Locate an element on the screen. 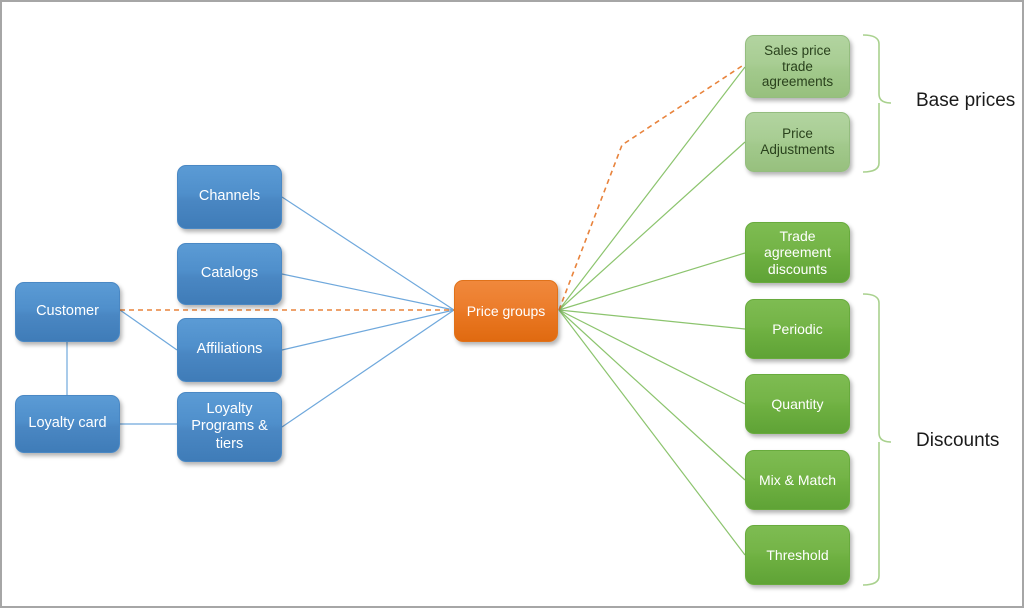 The width and height of the screenshot is (1024, 608). edge-price_groups-to-quantity is located at coordinates (652, 357).